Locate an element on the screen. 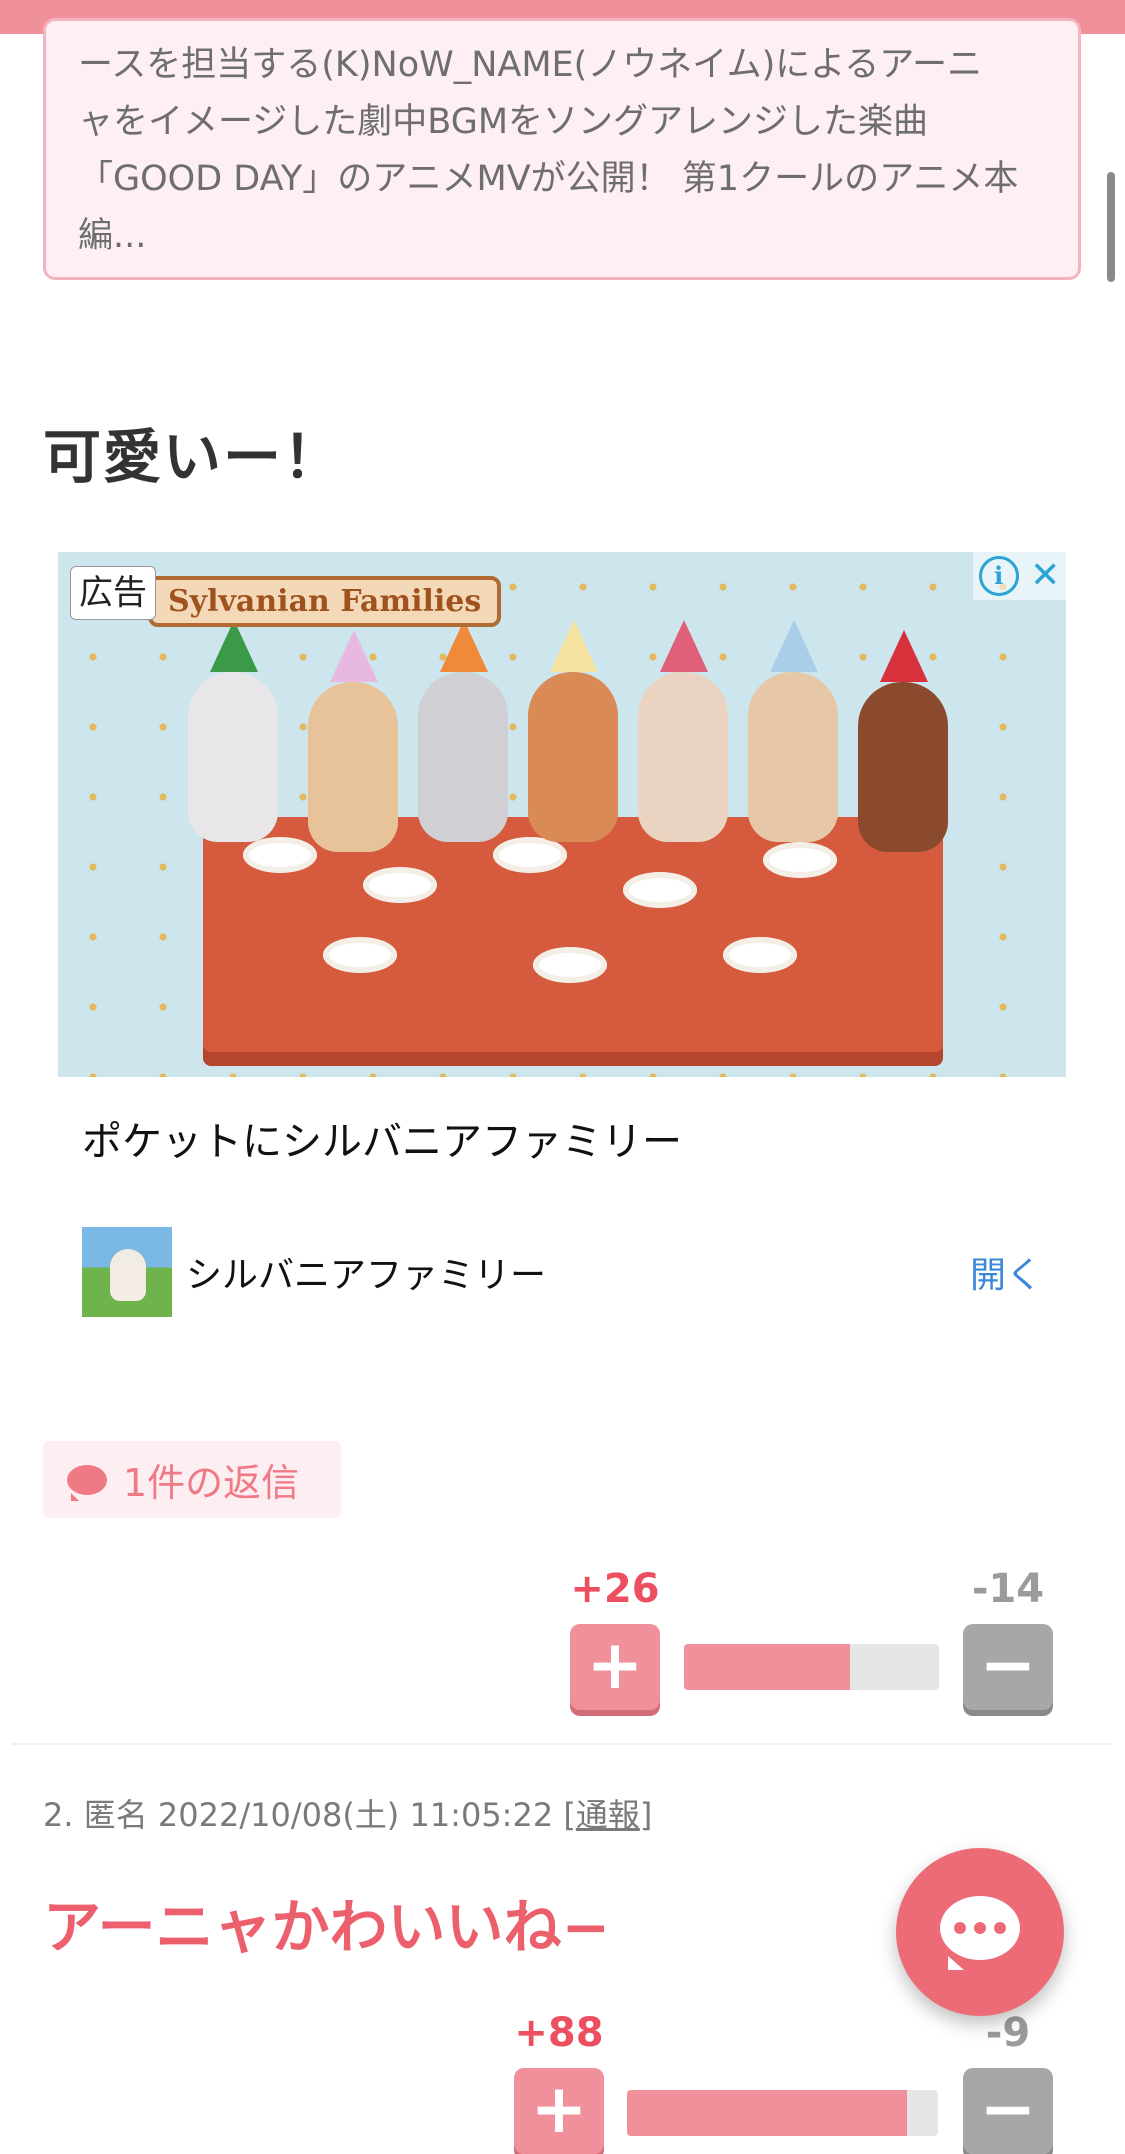 The image size is (1125, 2154). report-link: 通報 is located at coordinates (608, 1815).